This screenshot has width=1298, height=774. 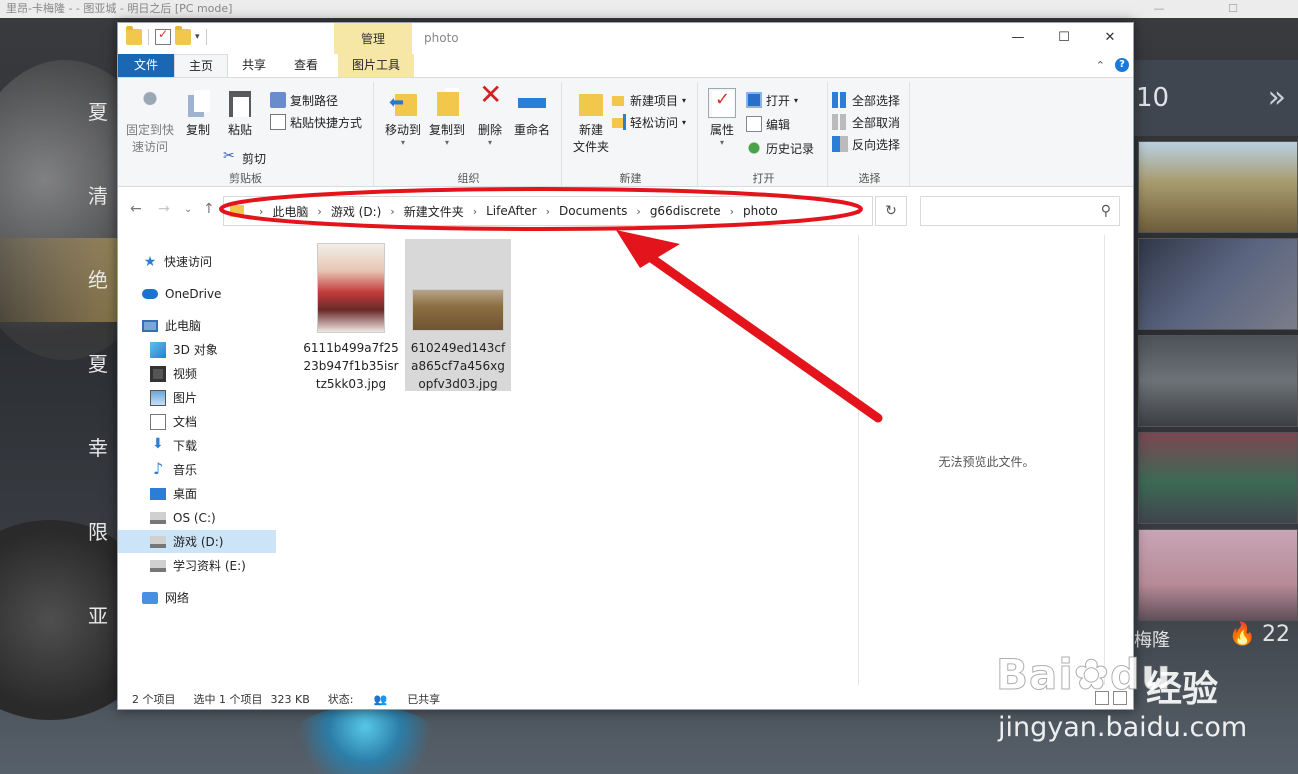 What do you see at coordinates (1122, 65) in the screenshot?
I see `help-icon: ?` at bounding box center [1122, 65].